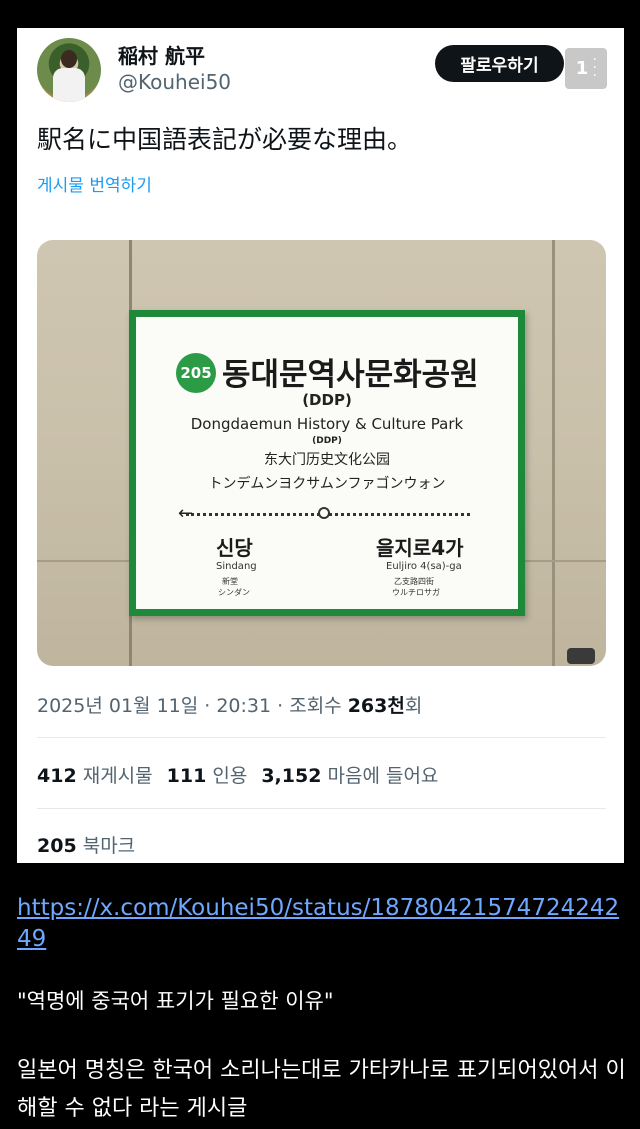  What do you see at coordinates (69, 85) in the screenshot?
I see `avatar-body` at bounding box center [69, 85].